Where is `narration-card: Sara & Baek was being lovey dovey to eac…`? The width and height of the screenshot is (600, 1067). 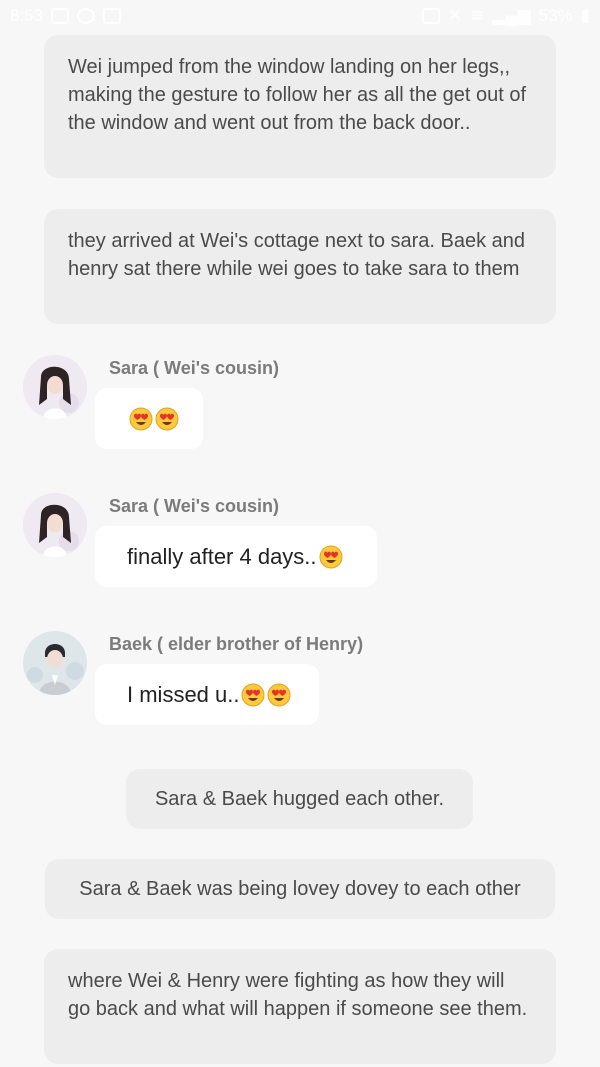 narration-card: Sara & Baek was being lovey dovey to eac… is located at coordinates (300, 889).